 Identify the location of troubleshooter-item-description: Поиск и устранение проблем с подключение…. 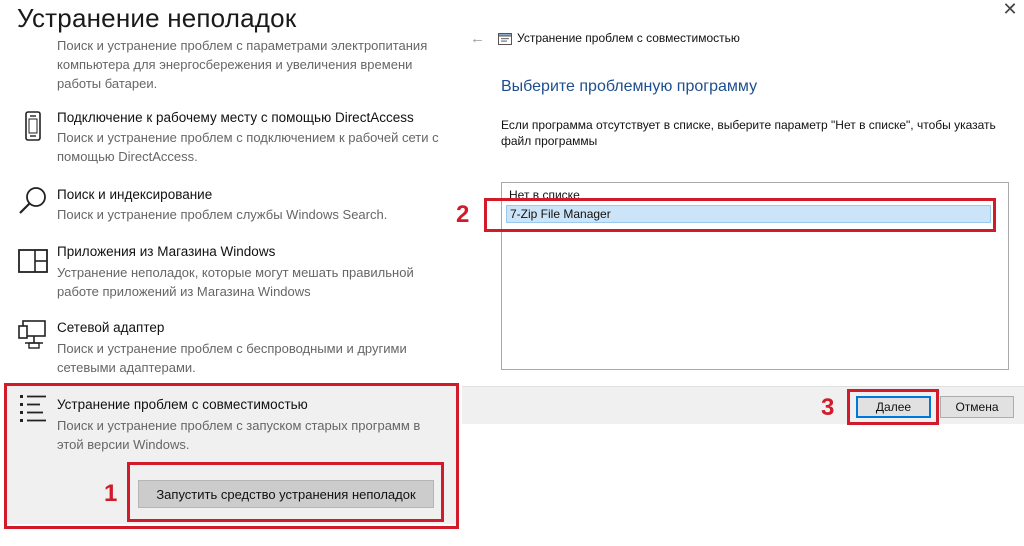
(248, 147).